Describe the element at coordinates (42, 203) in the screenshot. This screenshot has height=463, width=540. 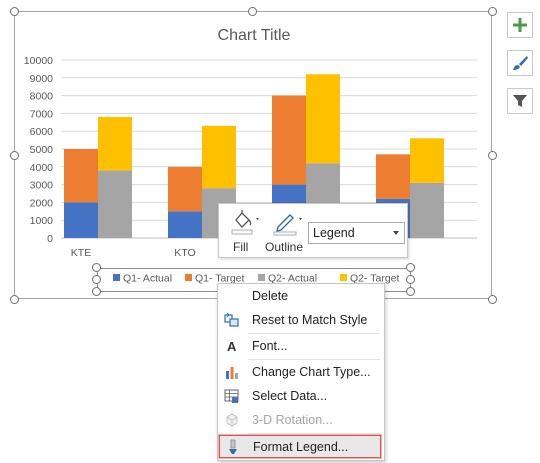
I see `y-tick-label: 2000` at that location.